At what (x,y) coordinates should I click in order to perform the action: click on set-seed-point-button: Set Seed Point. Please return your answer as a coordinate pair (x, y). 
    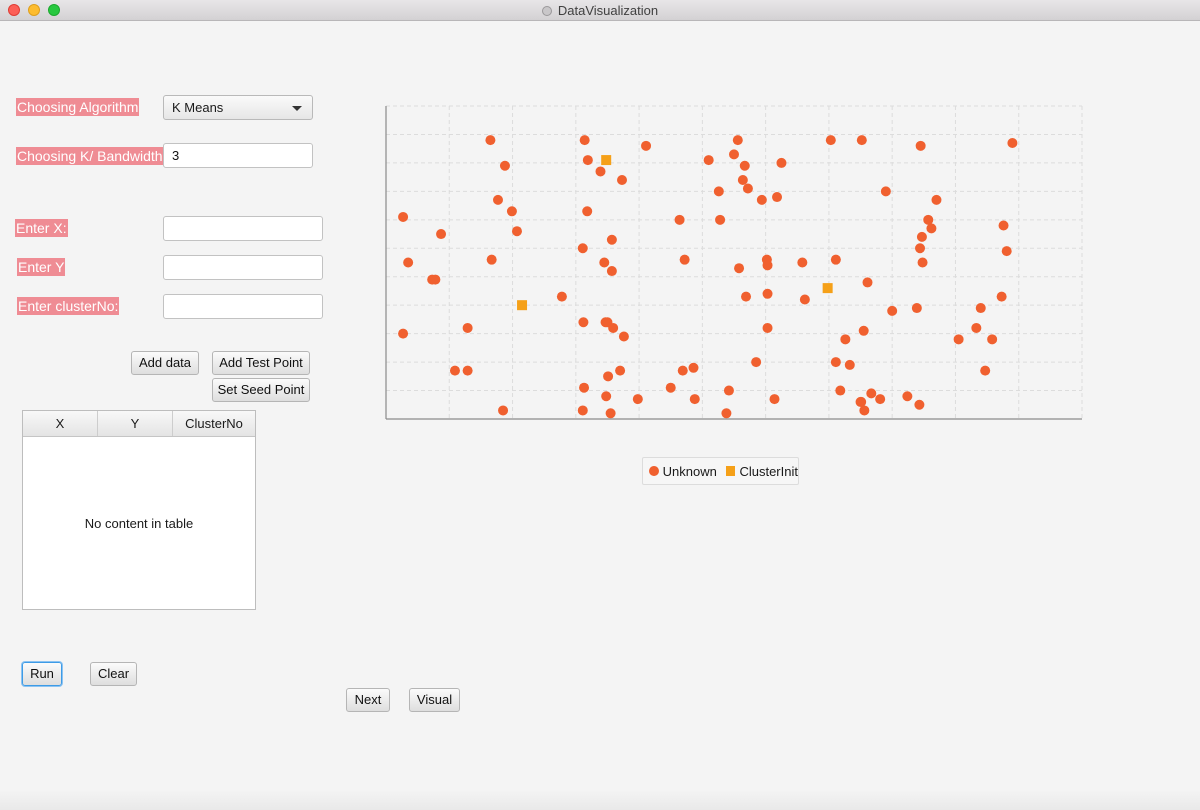
    Looking at the image, I should click on (261, 390).